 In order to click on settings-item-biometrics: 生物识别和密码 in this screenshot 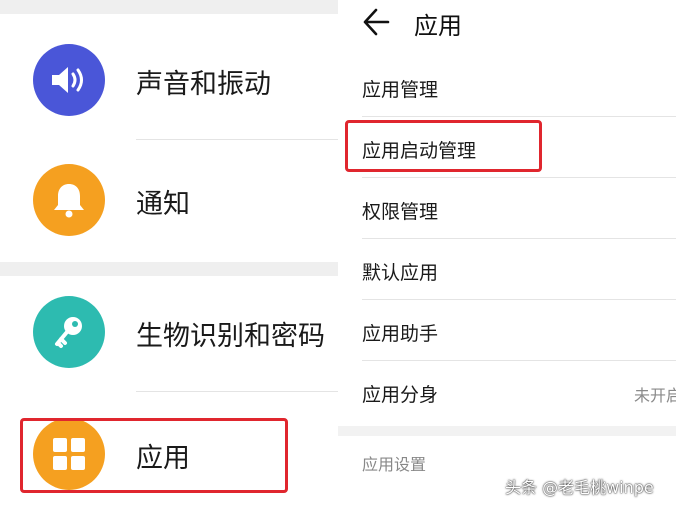, I will do `click(169, 332)`.